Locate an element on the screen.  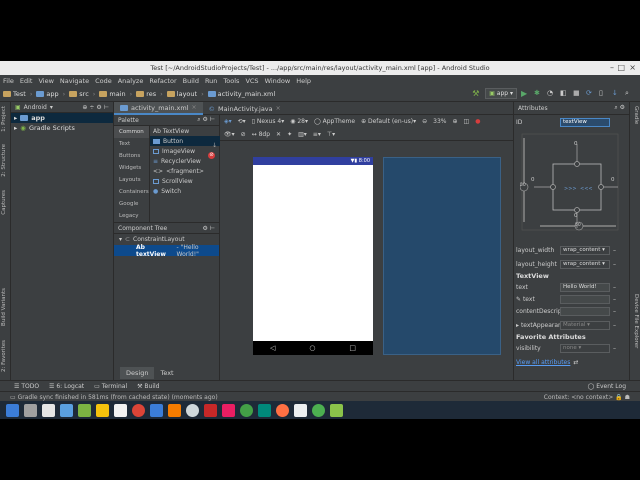
maximize-icon: □ is located at coordinates (621, 68).